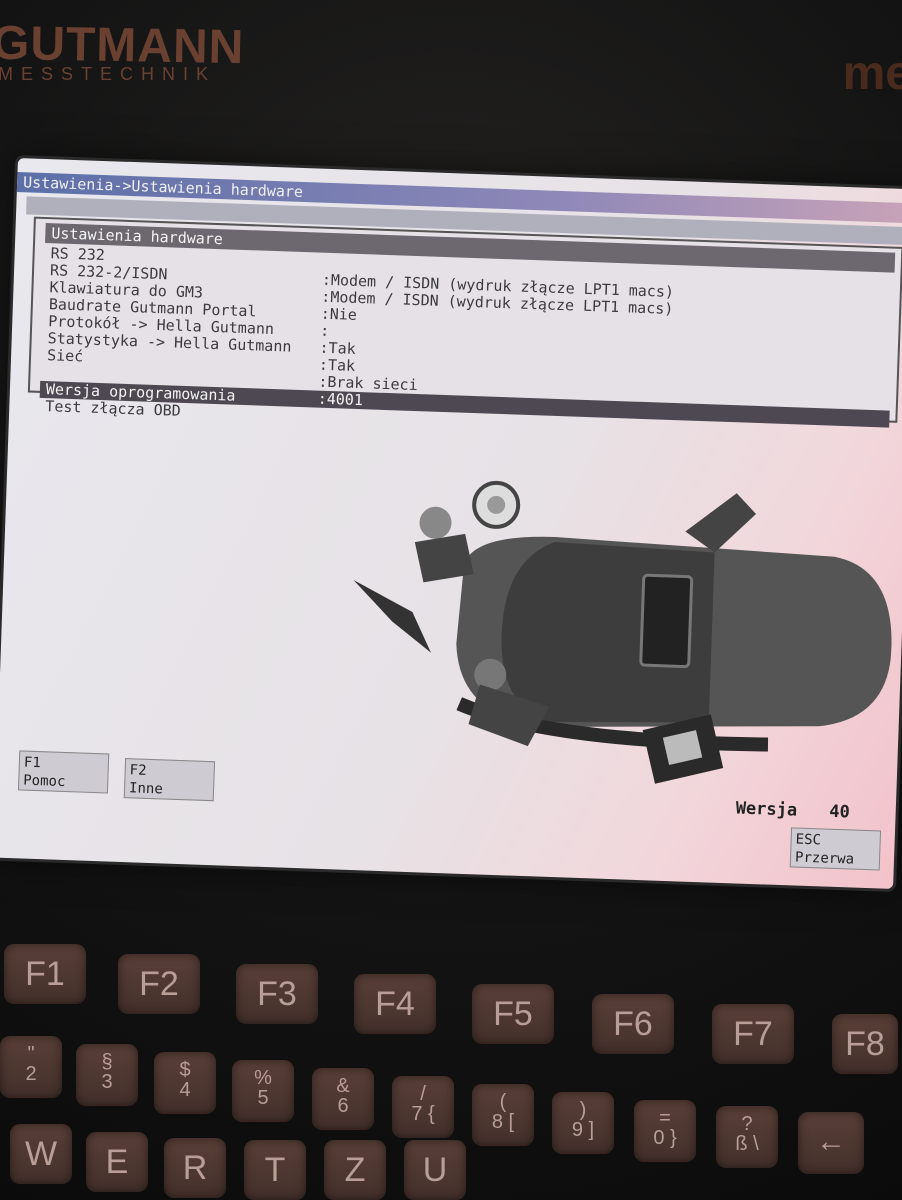 This screenshot has width=902, height=1200. Describe the element at coordinates (41, 1154) in the screenshot. I see `key-w: W` at that location.